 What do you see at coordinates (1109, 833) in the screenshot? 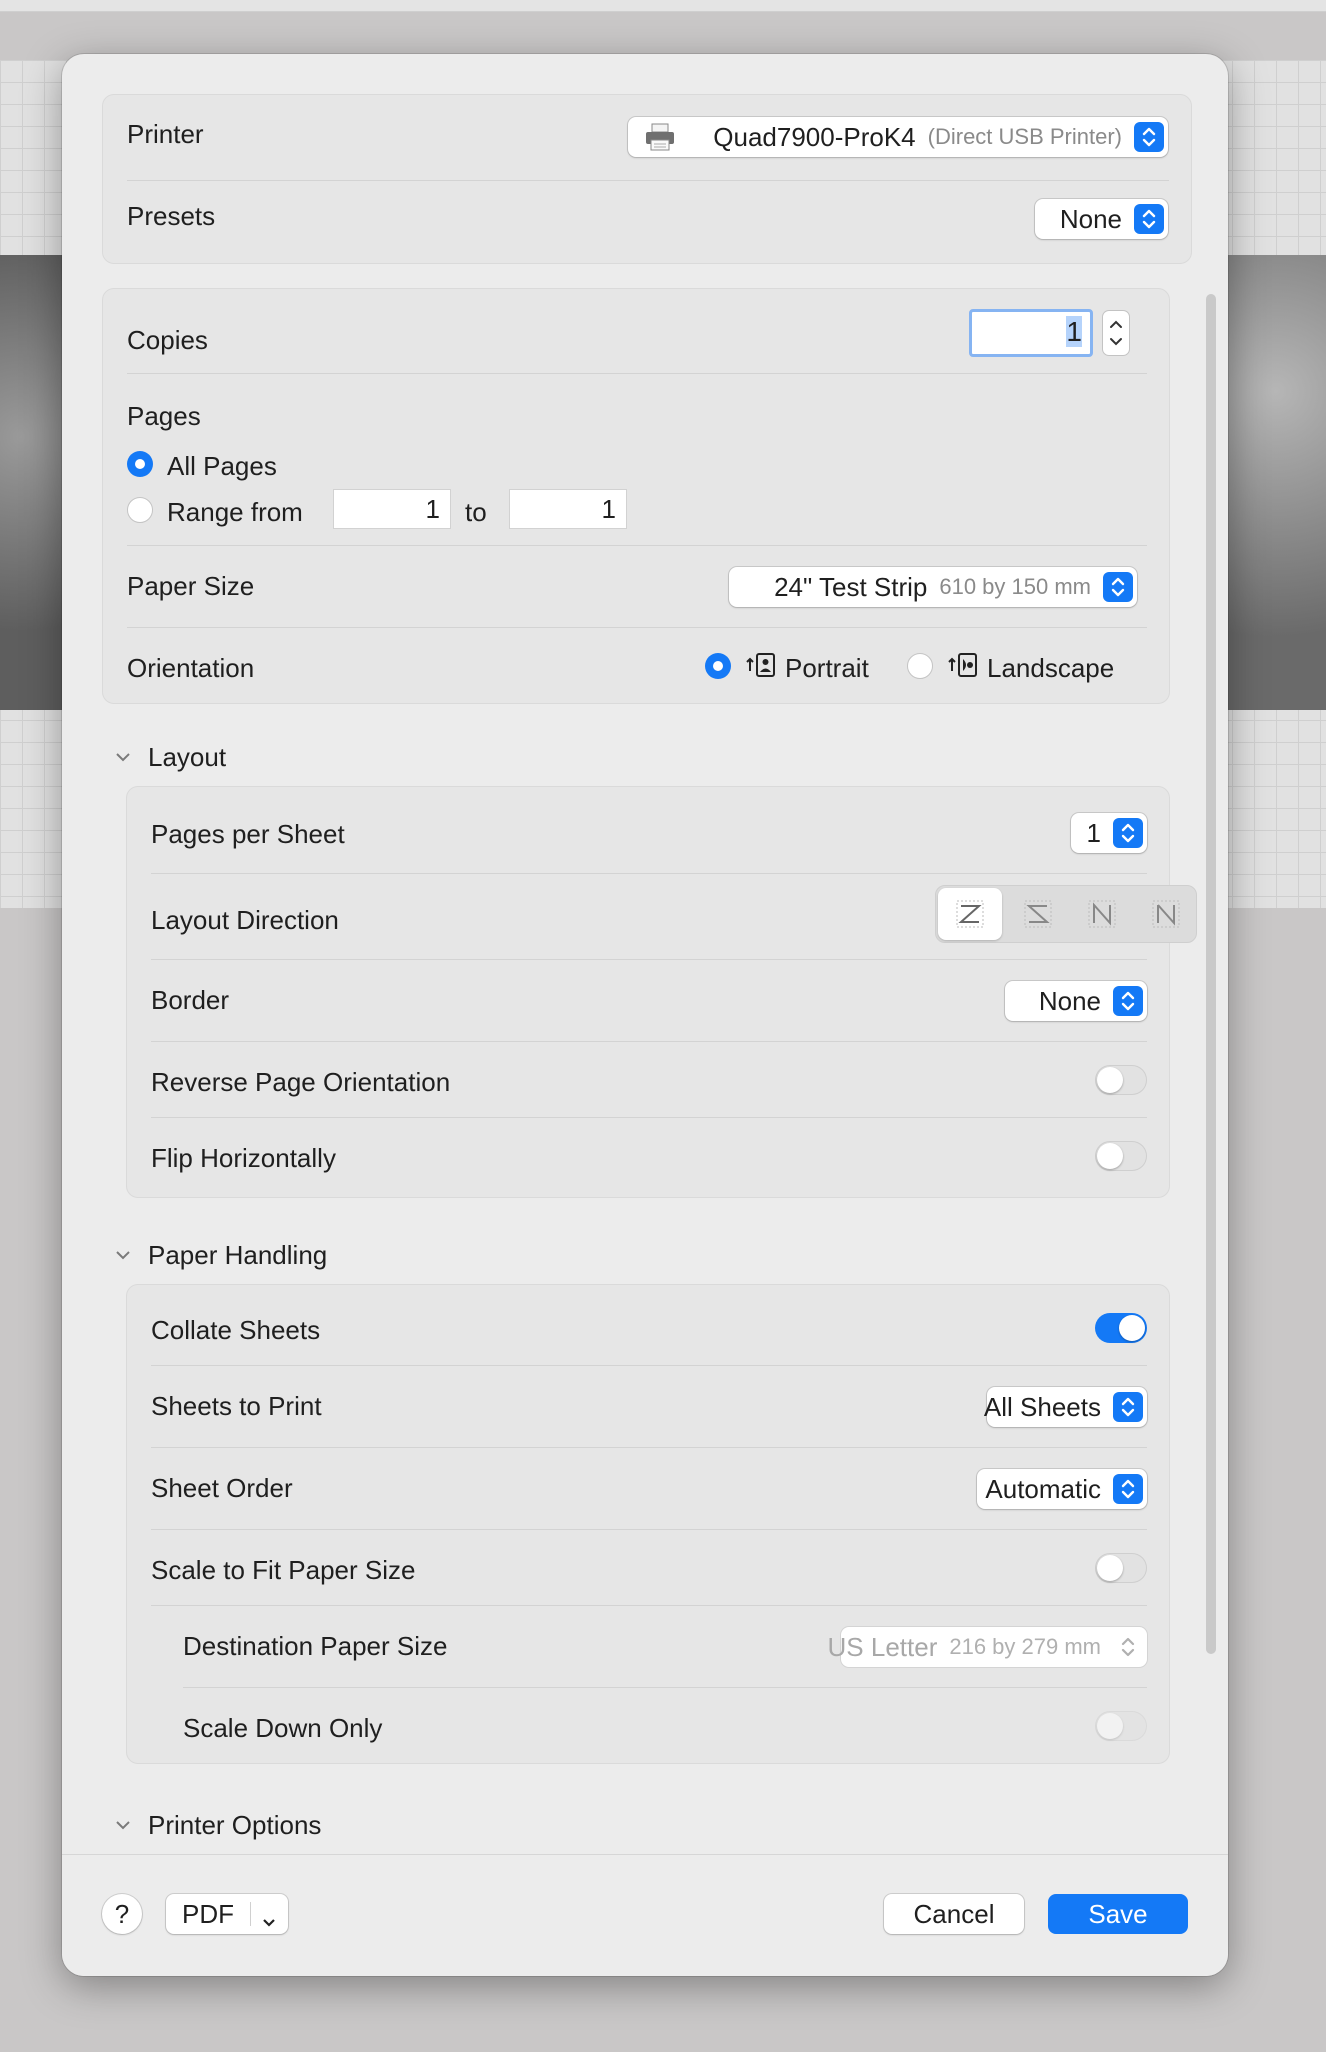
I see `pages-per-sheet-popup: 1` at bounding box center [1109, 833].